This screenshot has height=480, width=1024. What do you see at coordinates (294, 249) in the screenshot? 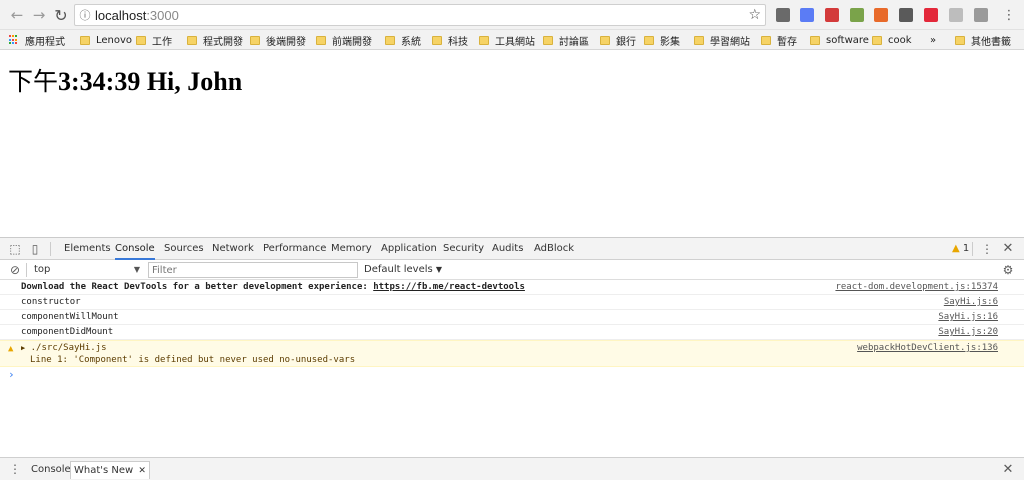
I see `devtools-tab-performance: Performance` at bounding box center [294, 249].